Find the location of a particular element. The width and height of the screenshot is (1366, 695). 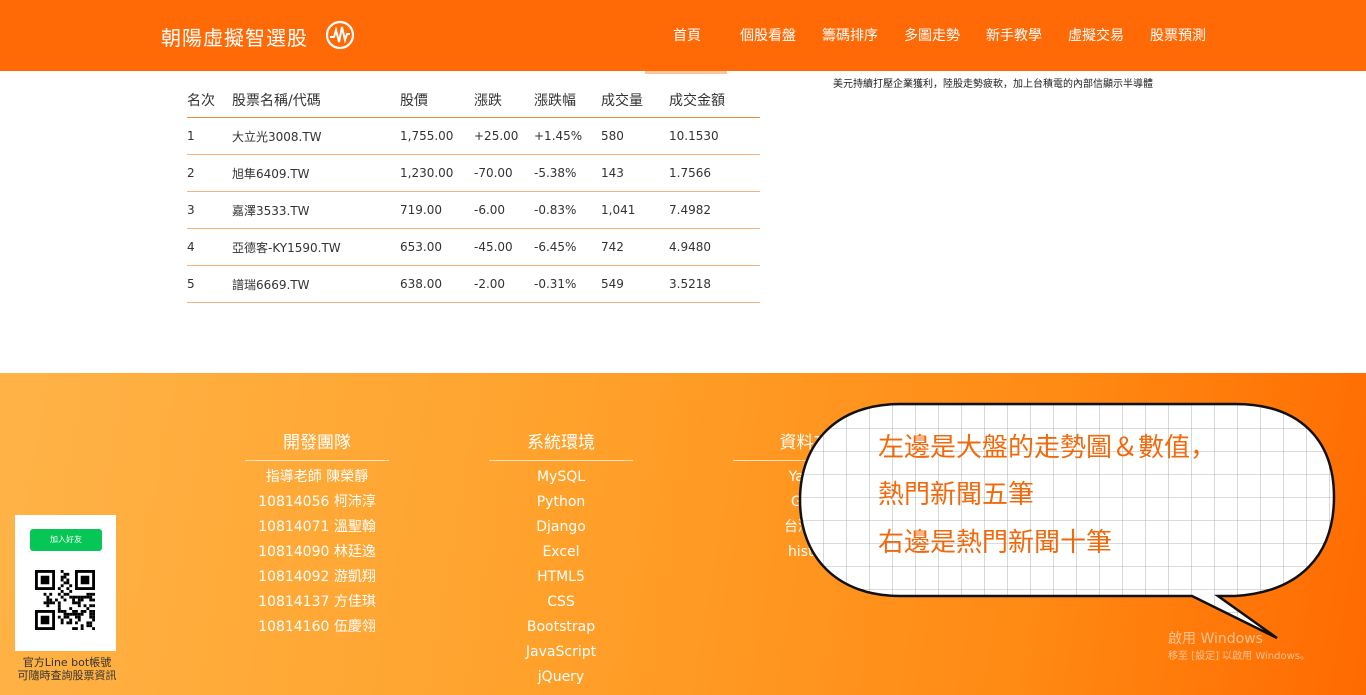

col-volume: 成交量 is located at coordinates (635, 100).